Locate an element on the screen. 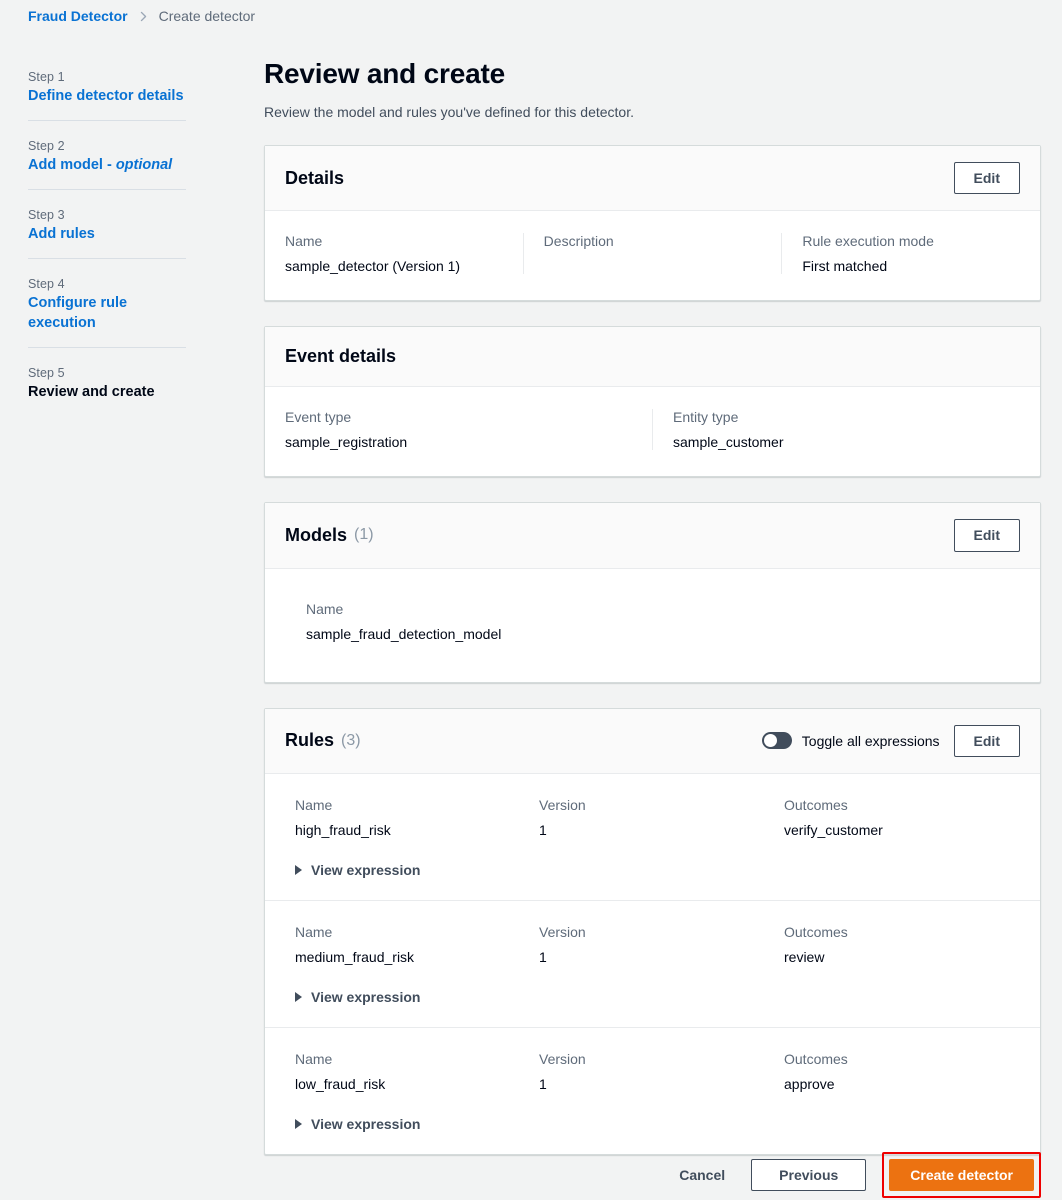  models-card-actions: Edit is located at coordinates (986, 535).